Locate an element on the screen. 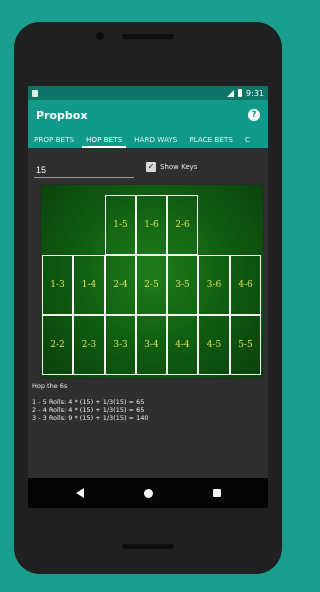 The height and width of the screenshot is (592, 320). bottom-speaker is located at coordinates (148, 546).